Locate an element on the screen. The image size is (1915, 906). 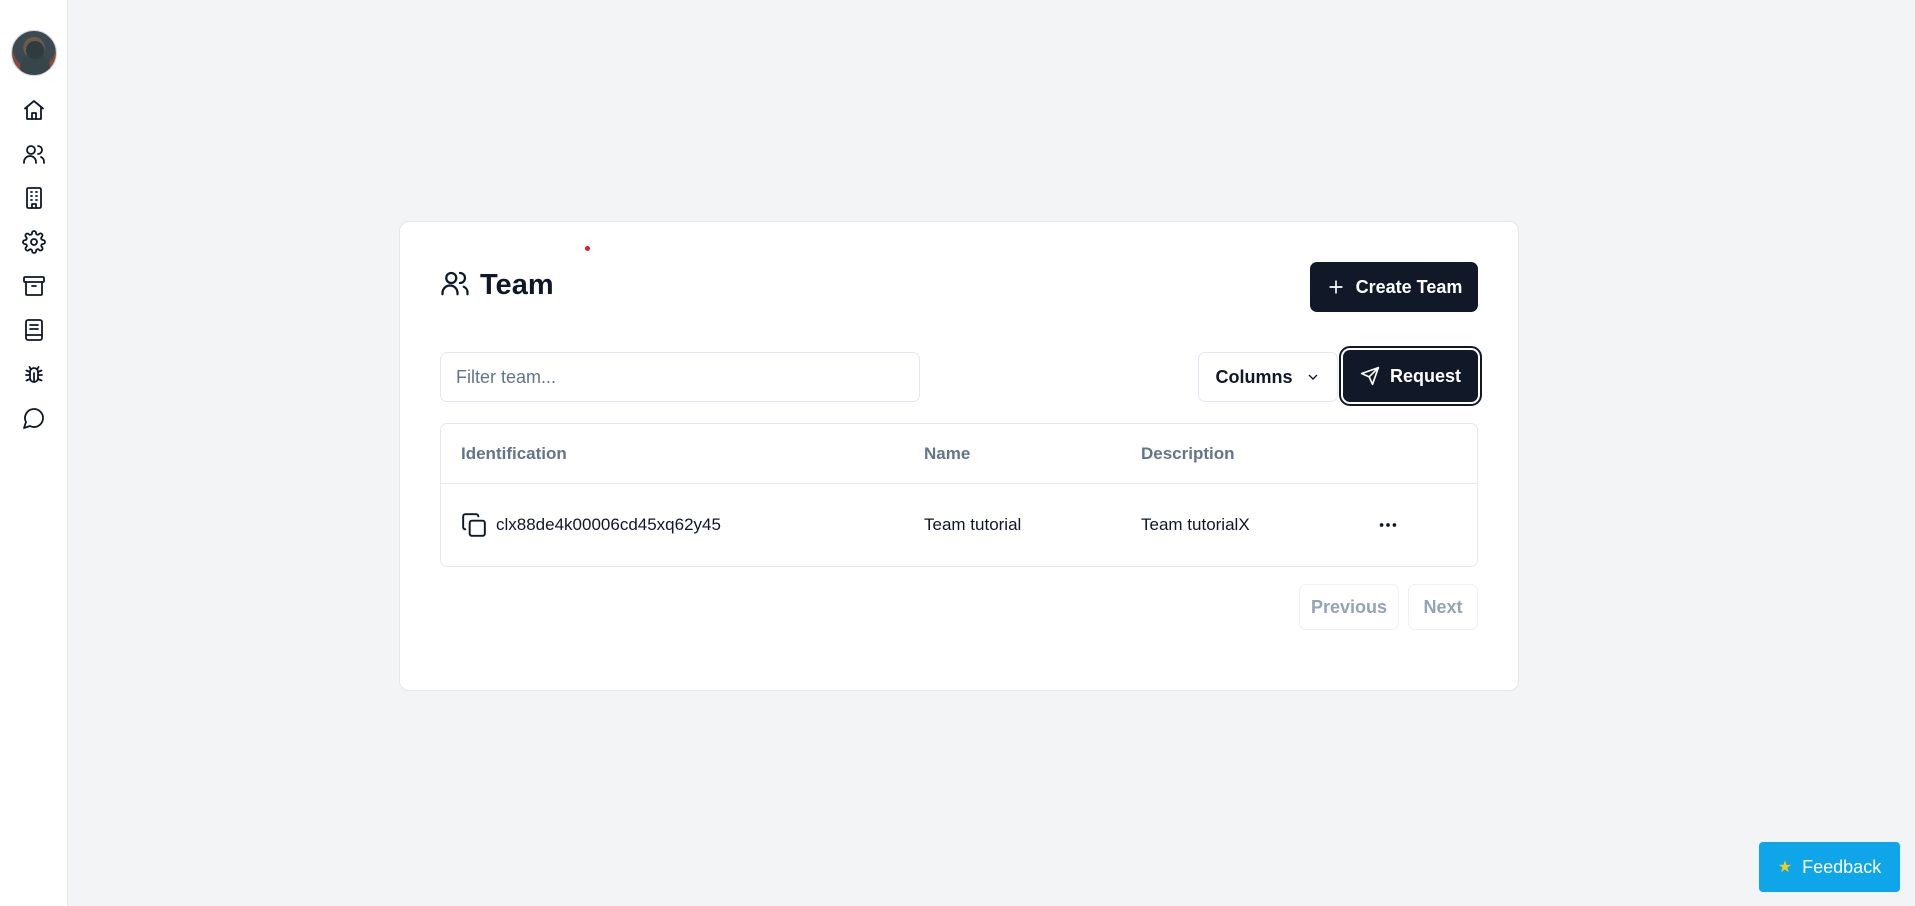
message-circle-icon is located at coordinates (33, 418).